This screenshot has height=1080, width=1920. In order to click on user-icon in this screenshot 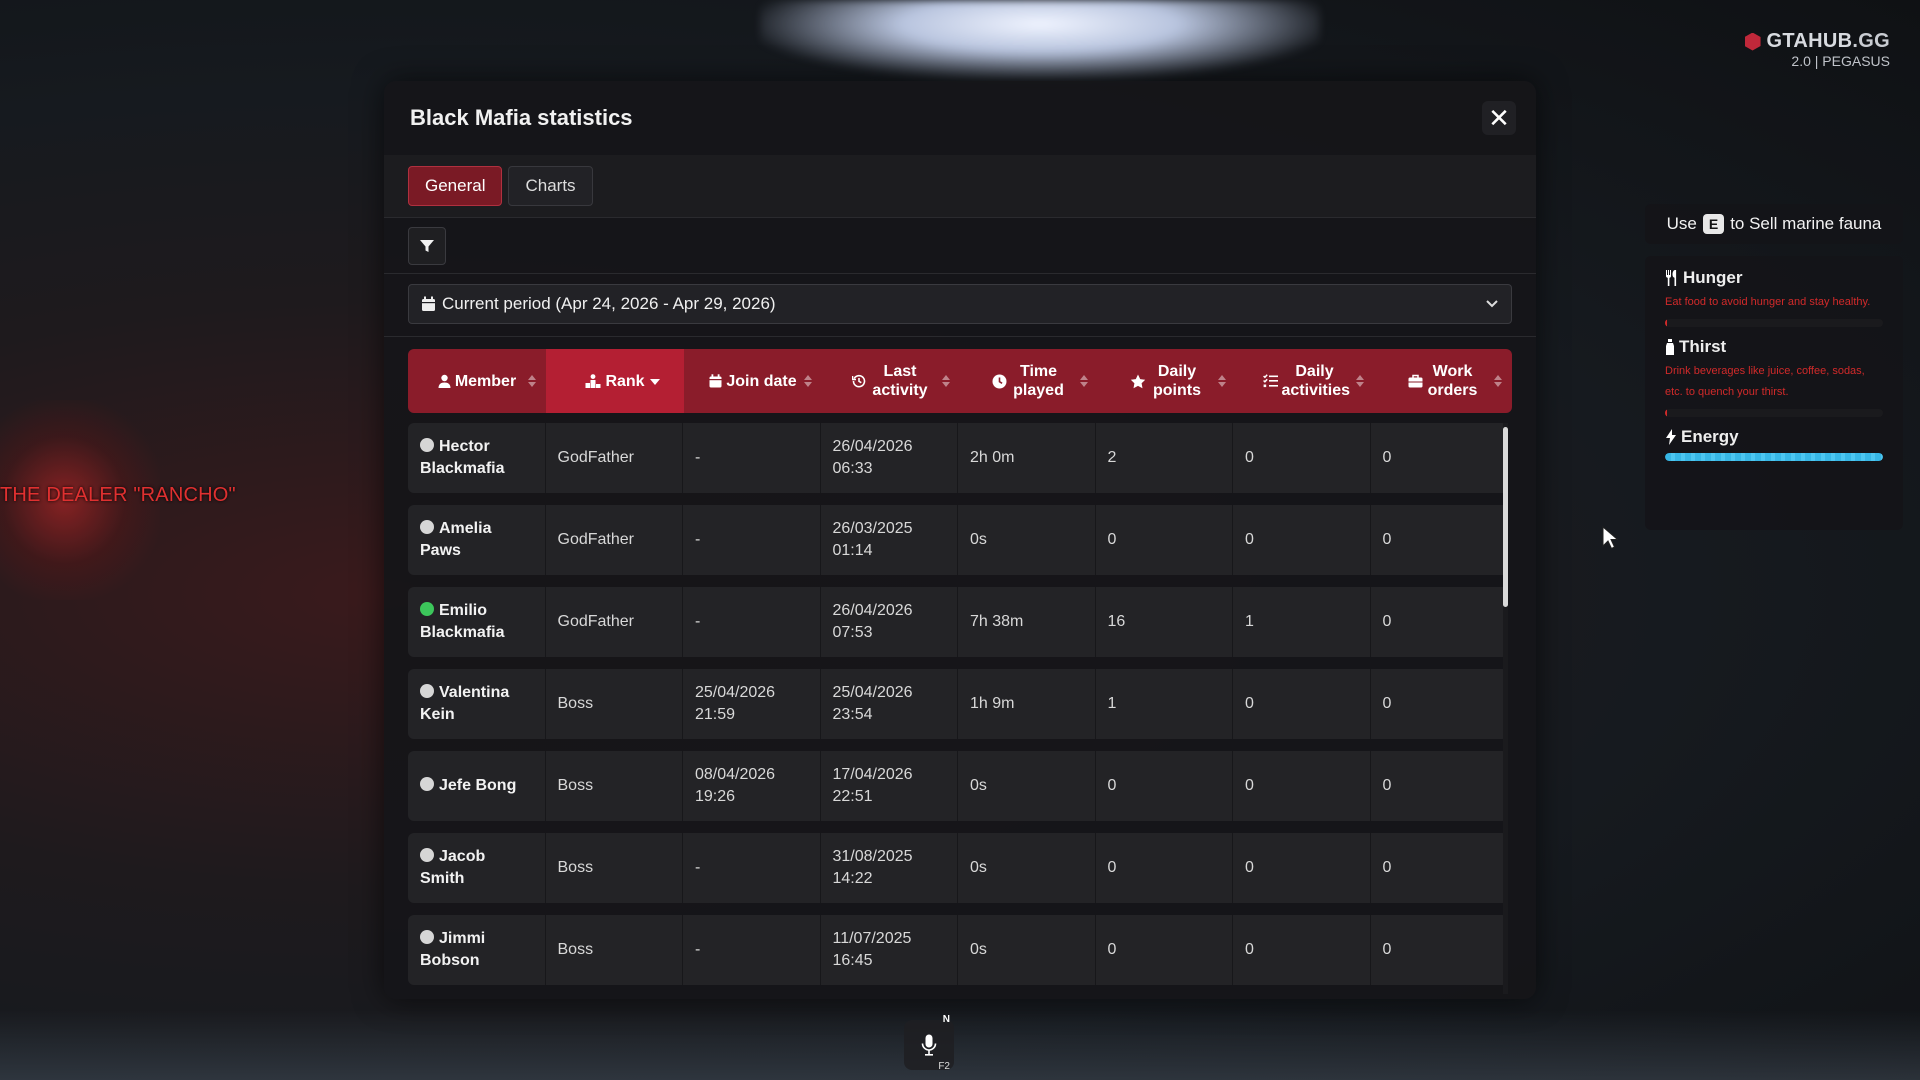, I will do `click(444, 381)`.